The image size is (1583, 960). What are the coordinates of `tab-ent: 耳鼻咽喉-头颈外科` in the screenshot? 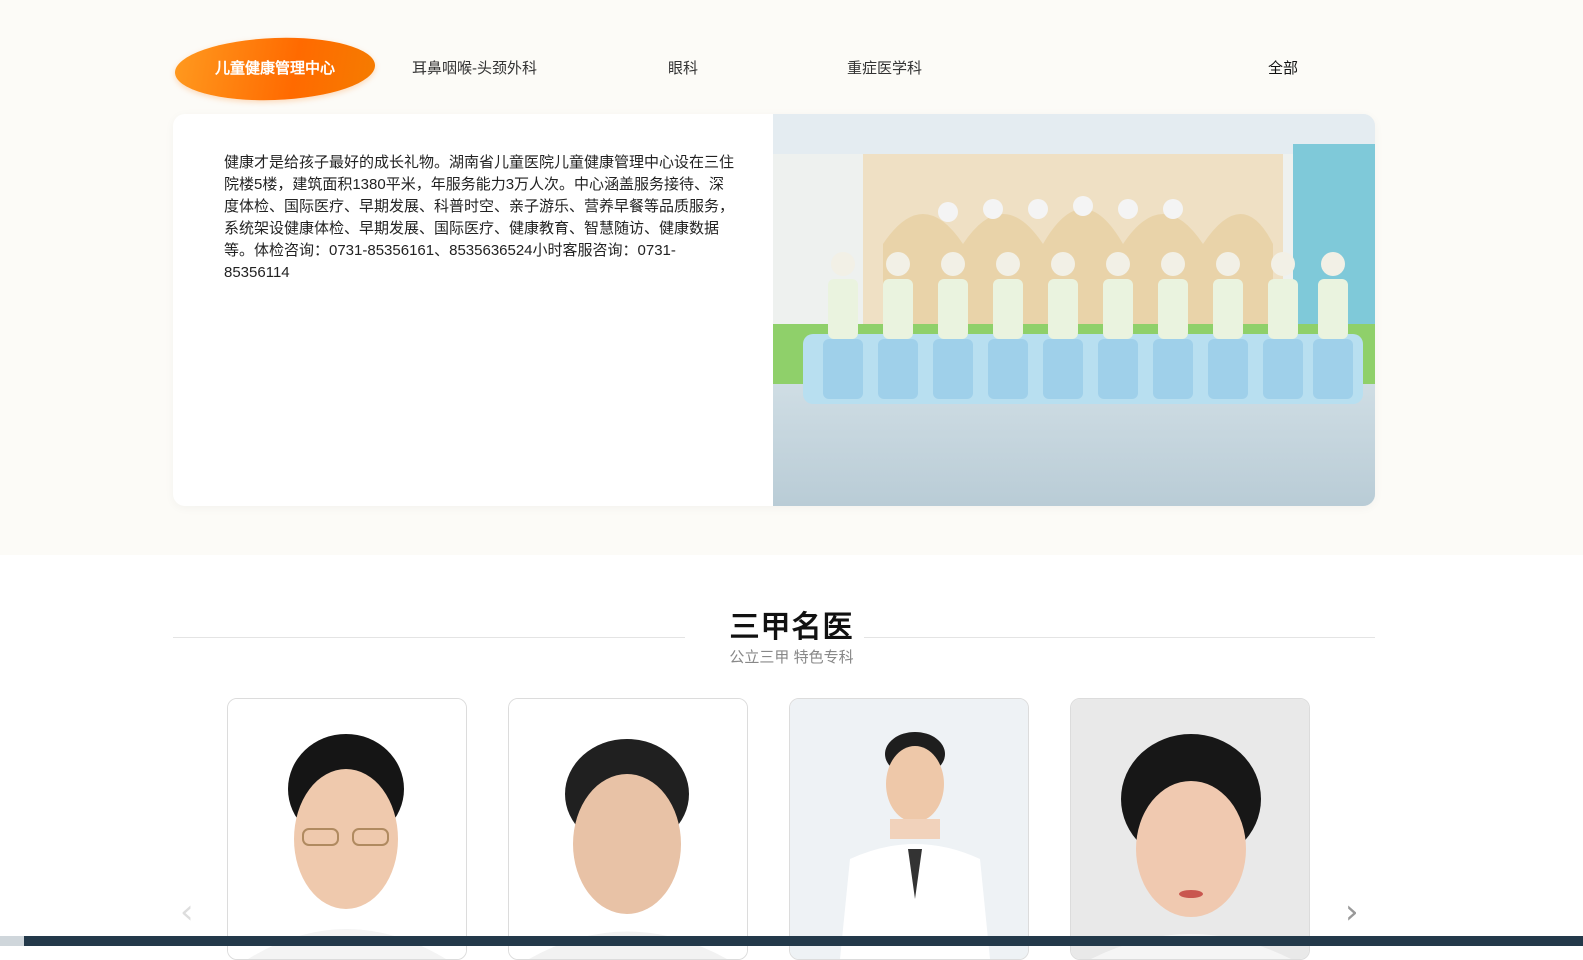 It's located at (474, 69).